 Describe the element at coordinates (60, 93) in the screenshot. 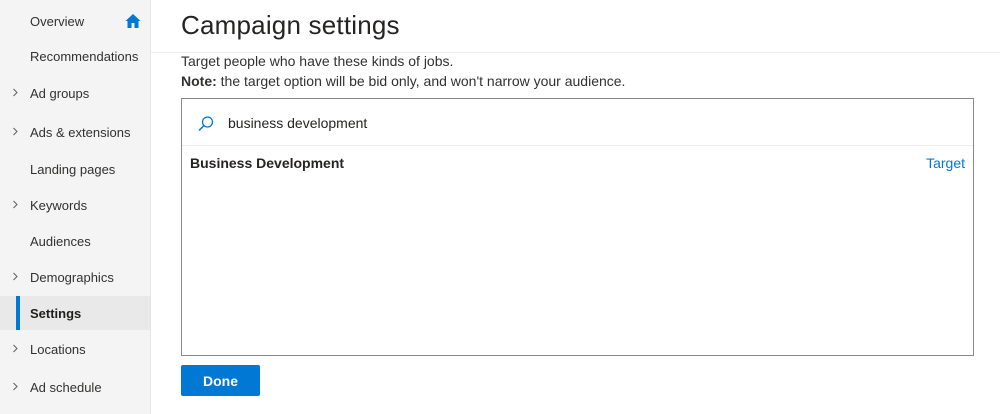

I see `sidebar-item-label: Ad groups` at that location.